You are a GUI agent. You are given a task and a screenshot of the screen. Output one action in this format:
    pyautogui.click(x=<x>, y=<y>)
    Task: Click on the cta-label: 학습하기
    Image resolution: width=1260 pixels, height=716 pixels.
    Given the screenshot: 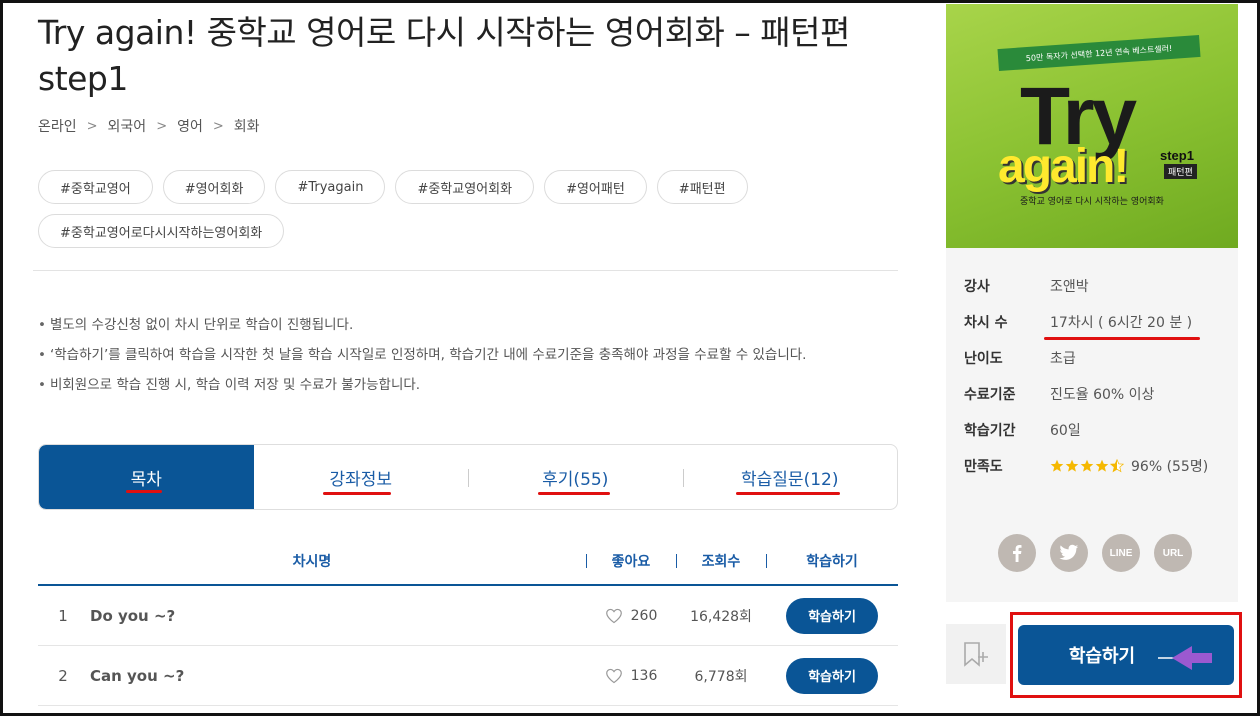 What is the action you would take?
    pyautogui.click(x=1102, y=656)
    